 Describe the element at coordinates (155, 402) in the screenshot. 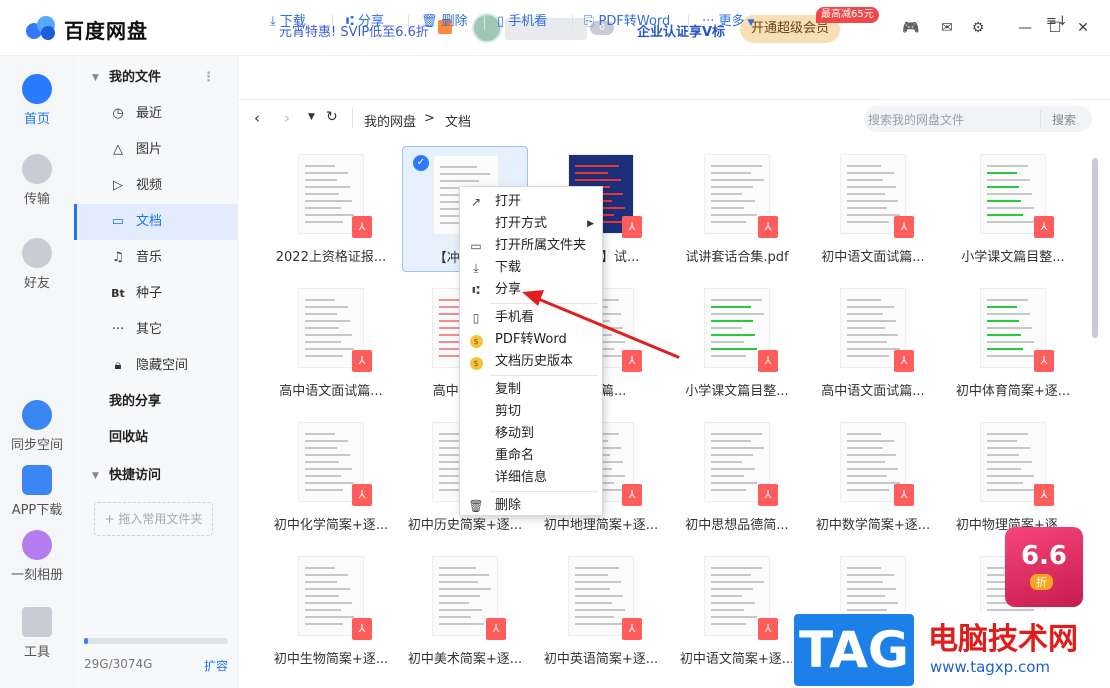

I see `sidebar-my-share: 我的分享` at that location.